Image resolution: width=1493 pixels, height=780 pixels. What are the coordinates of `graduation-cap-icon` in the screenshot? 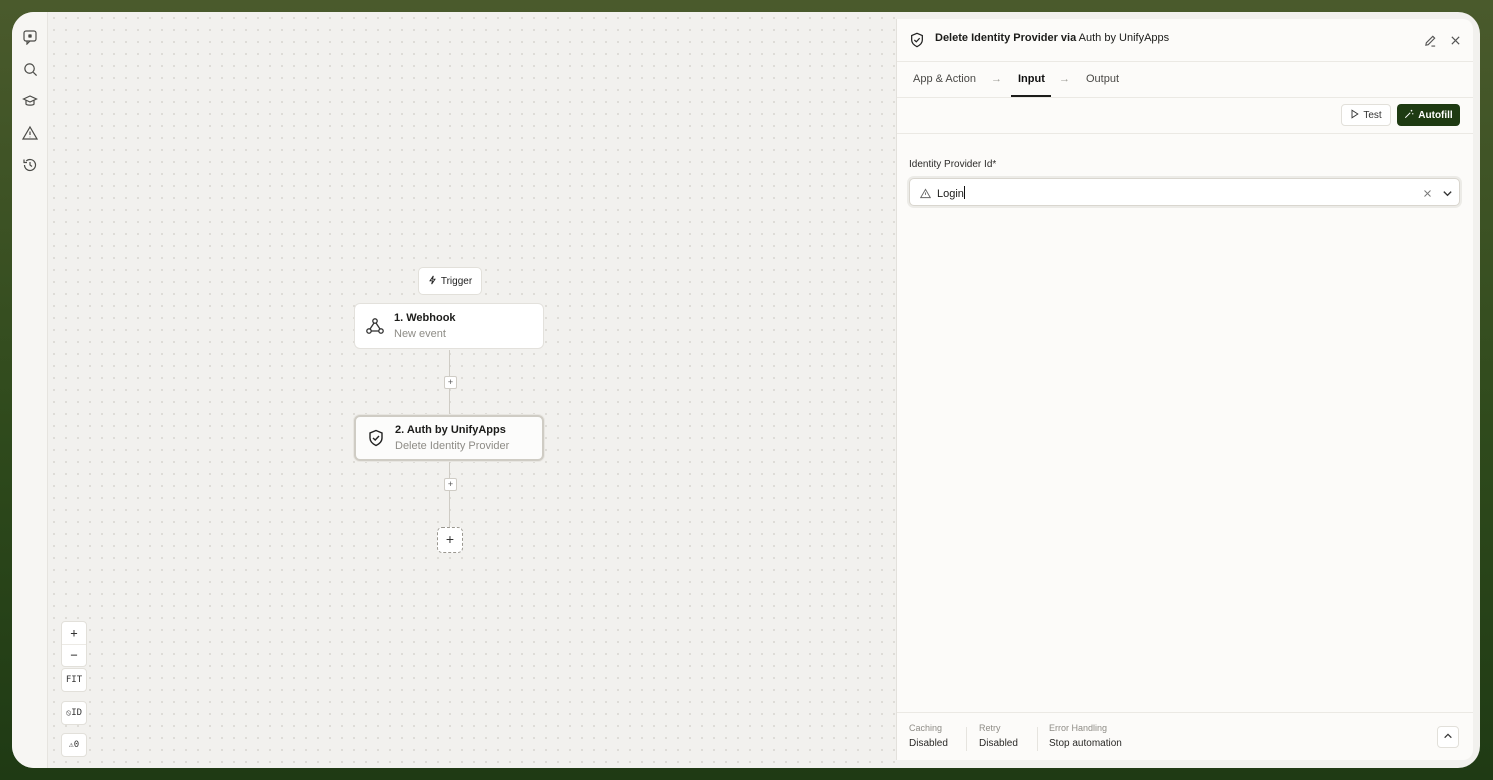 It's located at (30, 101).